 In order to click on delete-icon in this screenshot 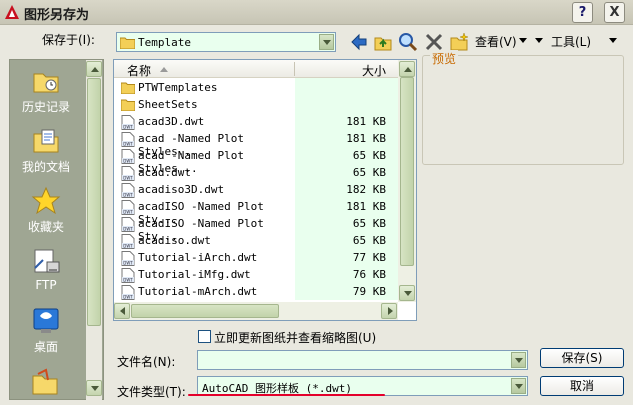, I will do `click(434, 42)`.